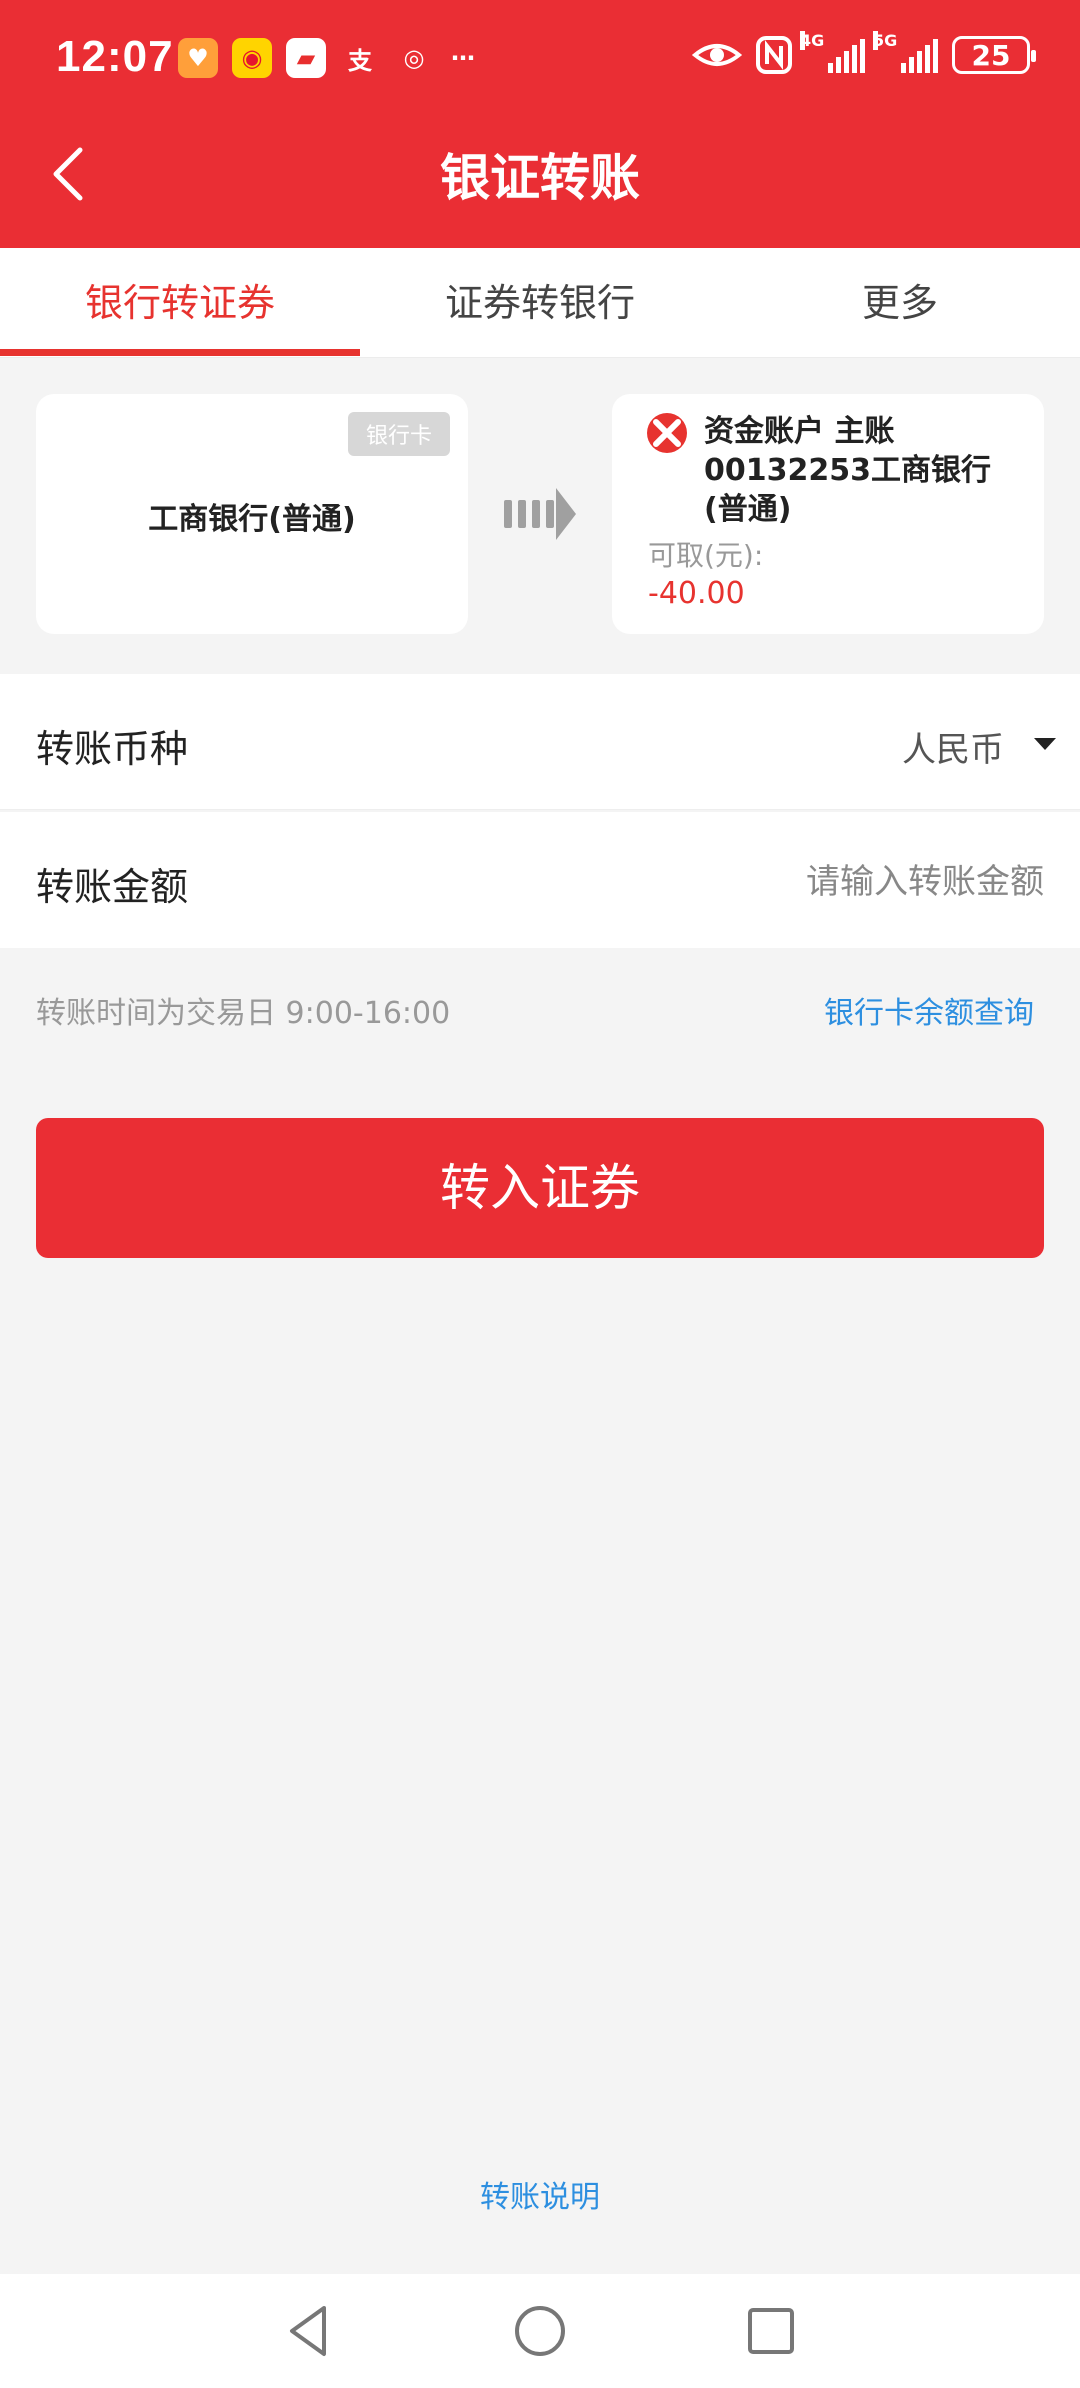 The width and height of the screenshot is (1080, 2388). What do you see at coordinates (306, 58) in the screenshot?
I see `reader-icon: ▰` at bounding box center [306, 58].